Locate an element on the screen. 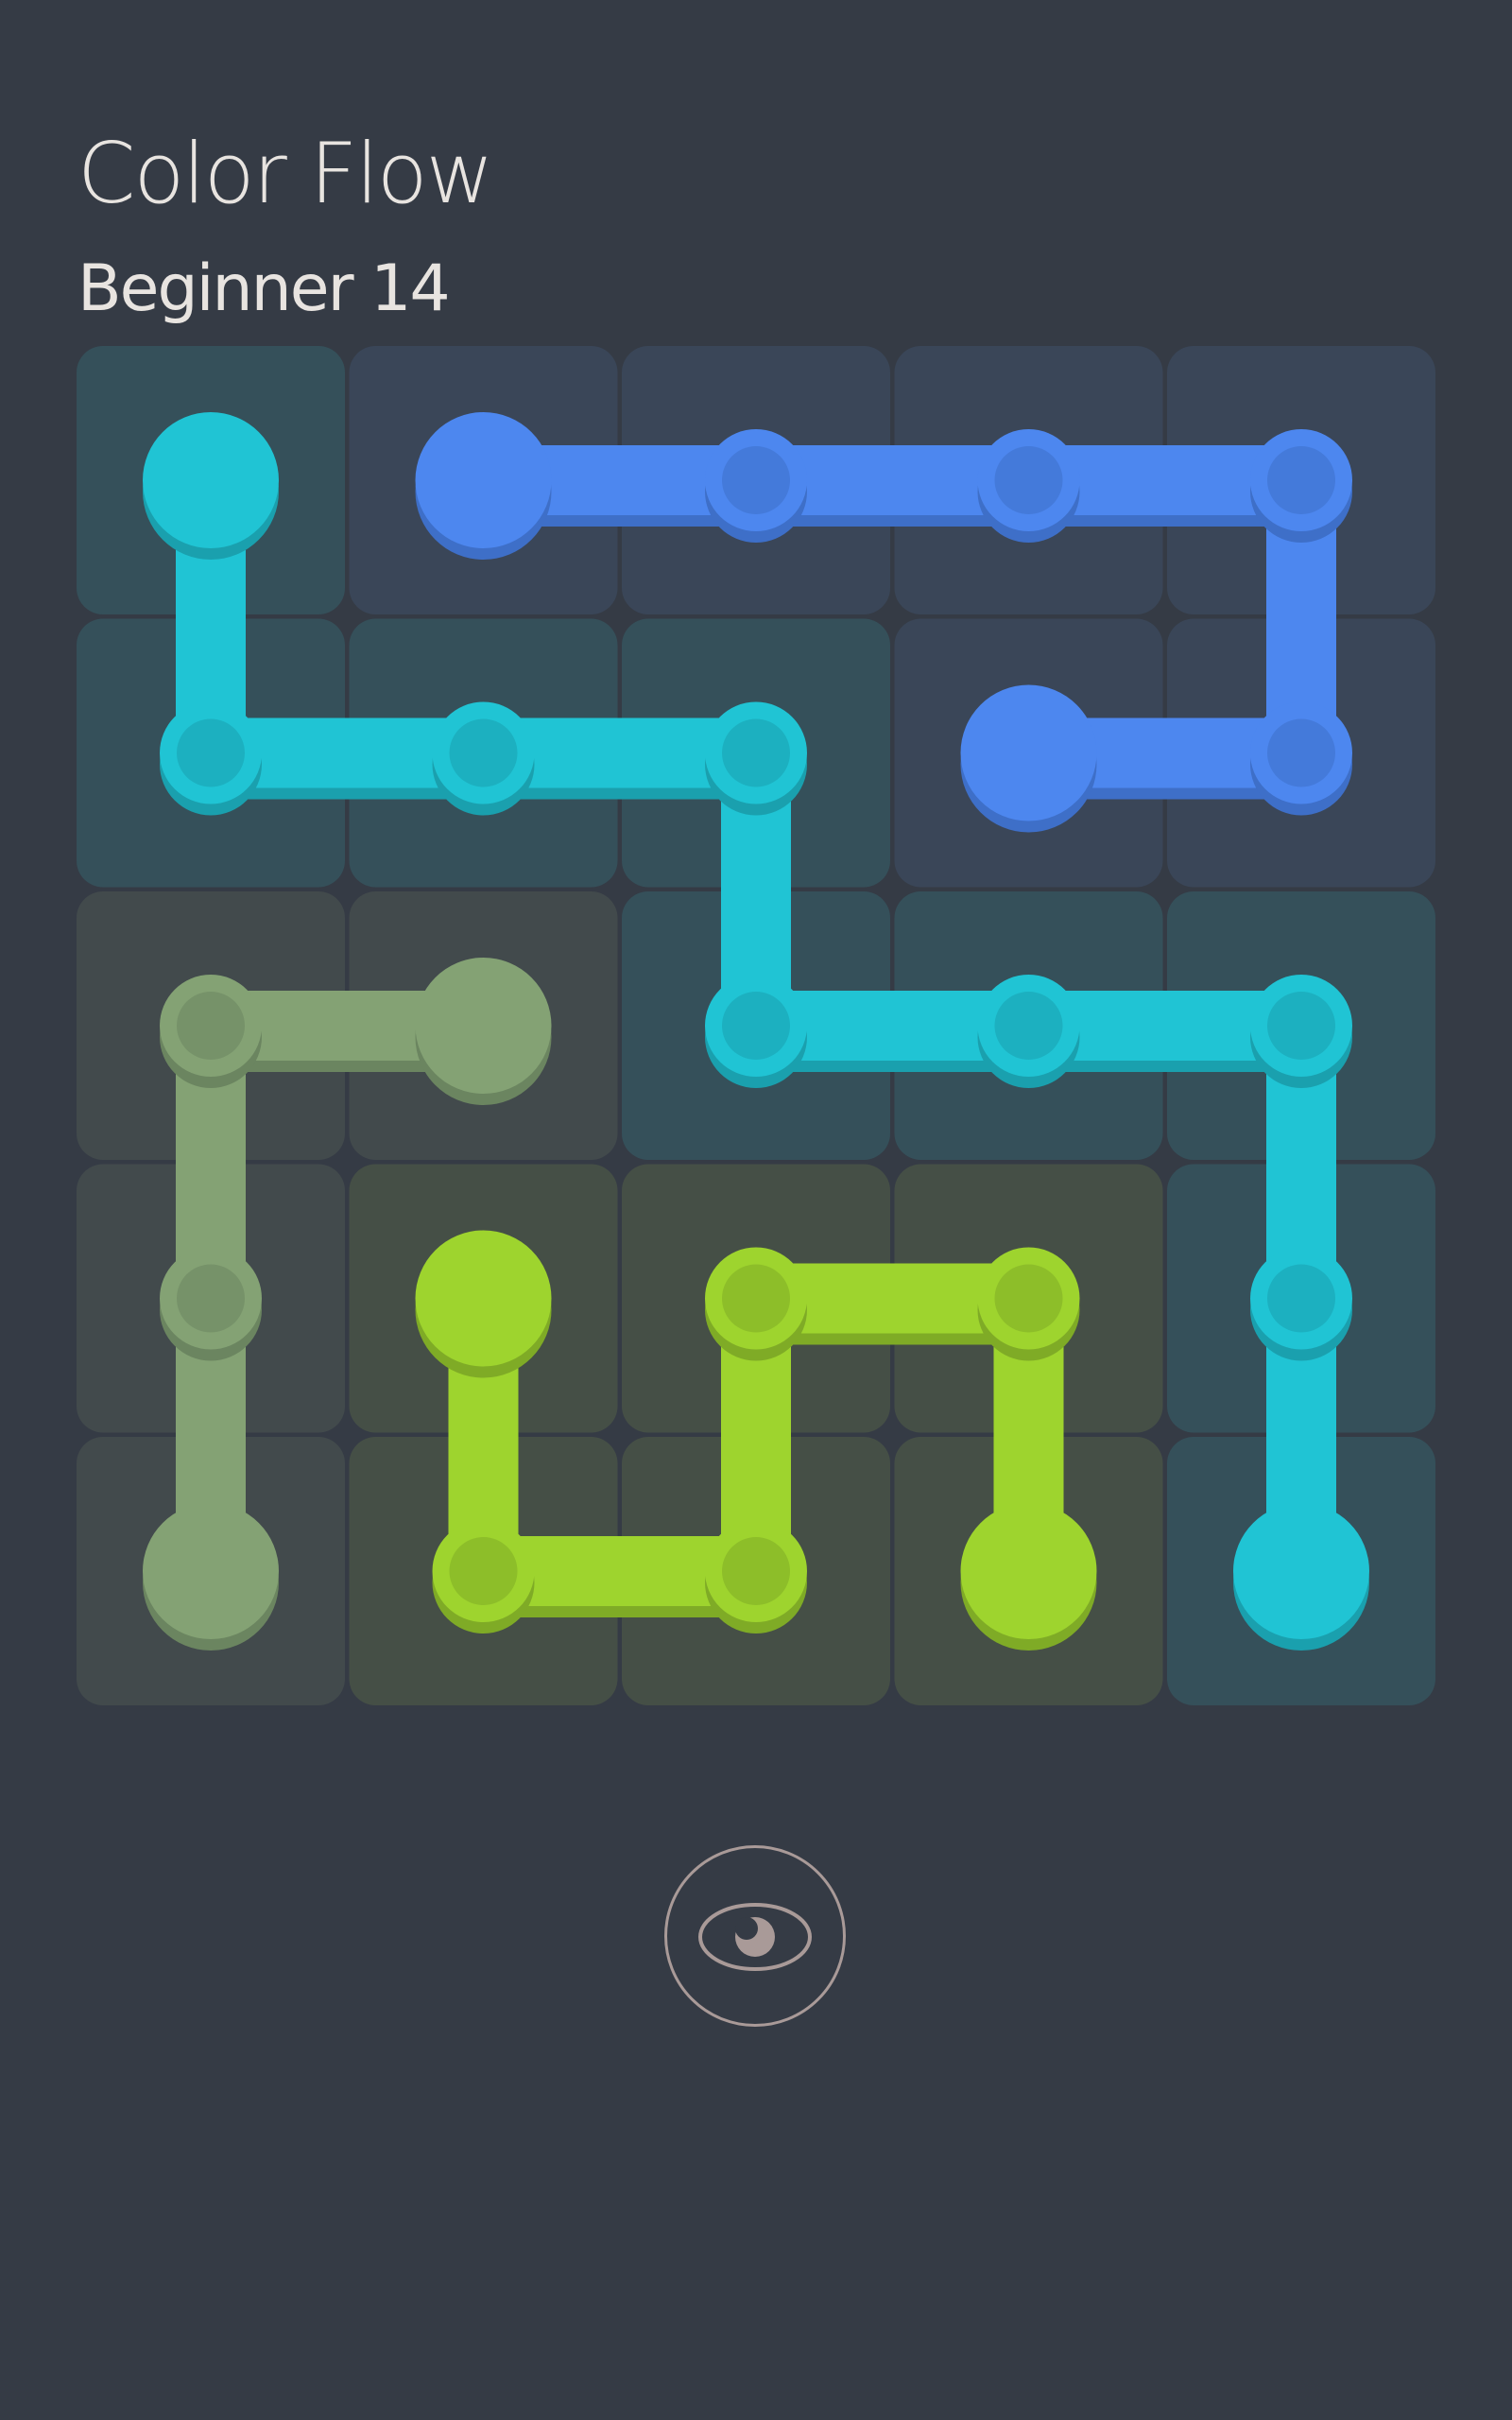 The width and height of the screenshot is (1512, 2420). hint-button is located at coordinates (755, 1936).